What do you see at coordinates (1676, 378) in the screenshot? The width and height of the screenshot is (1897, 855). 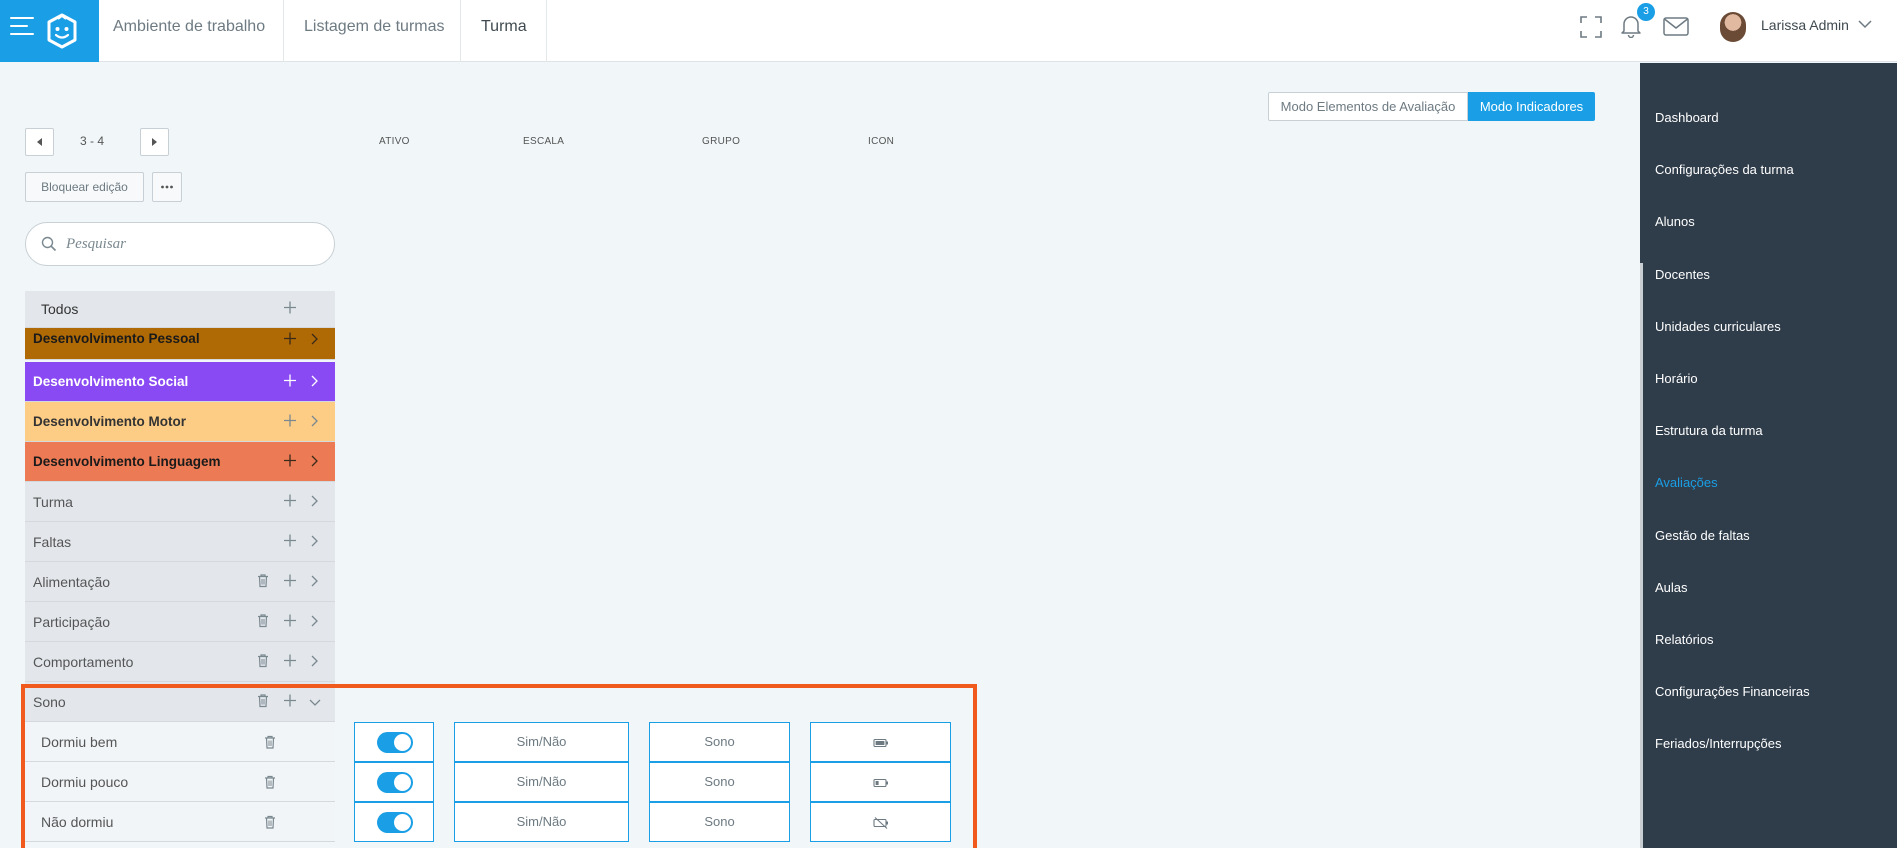 I see `sidebar-item-schedule: Horário` at bounding box center [1676, 378].